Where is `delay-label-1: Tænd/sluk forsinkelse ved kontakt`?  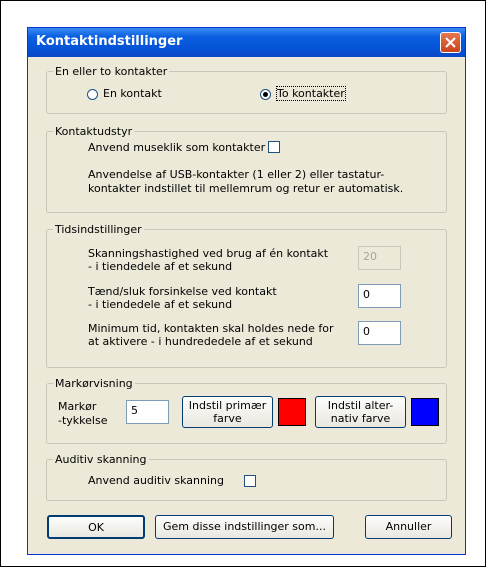
delay-label-1: Tænd/sluk forsinkelse ved kontakt is located at coordinates (182, 291).